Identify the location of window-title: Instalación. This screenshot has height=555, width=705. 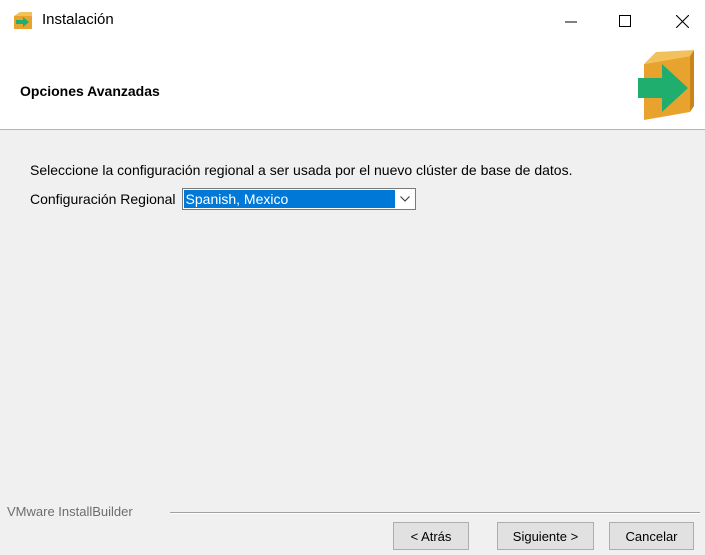
(78, 19).